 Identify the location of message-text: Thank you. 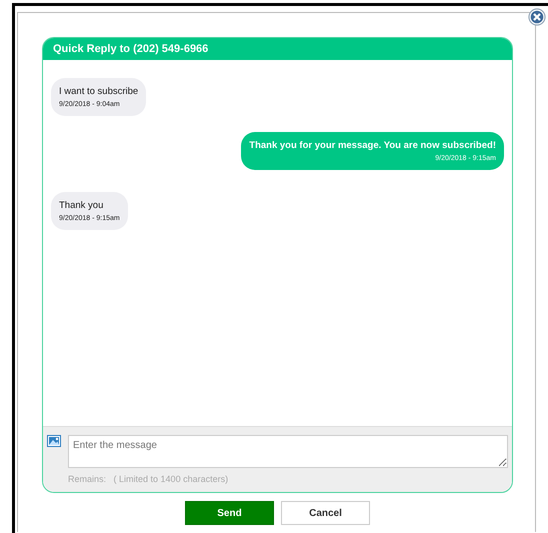
(81, 205).